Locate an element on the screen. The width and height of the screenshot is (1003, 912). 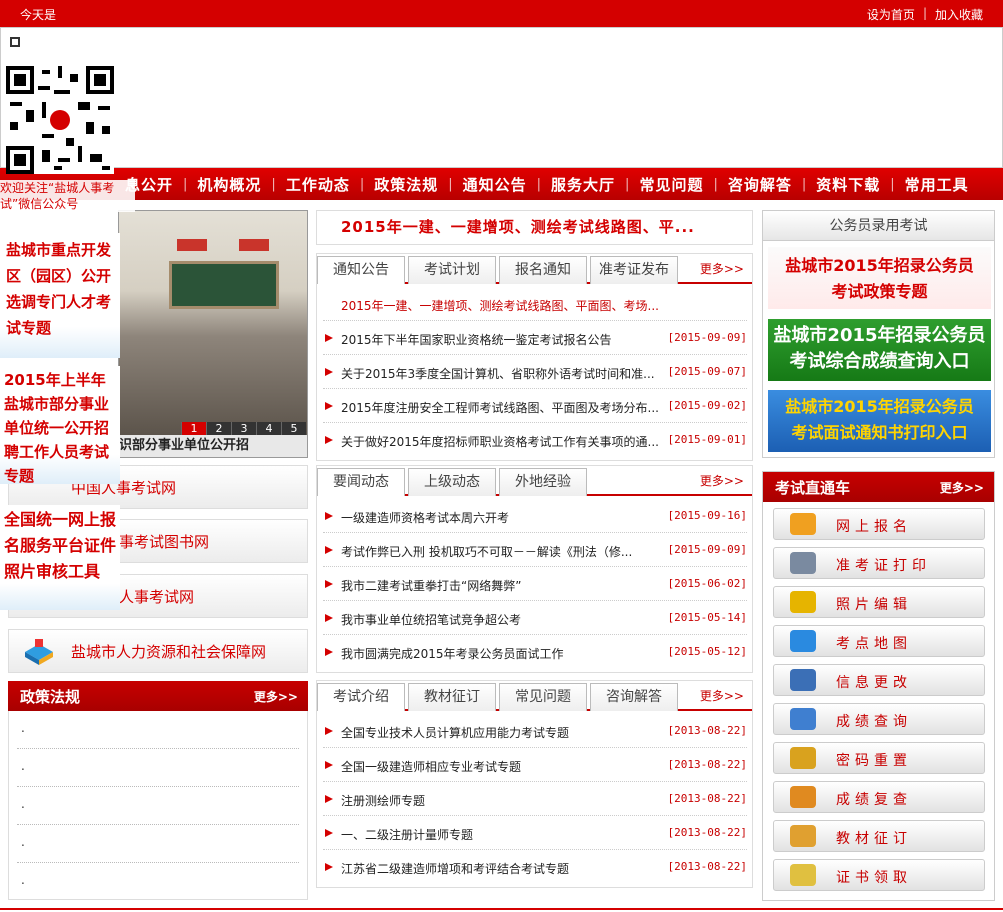
row-text: 江苏省二级建造师增项和考评结合考试专题 is located at coordinates (455, 869).